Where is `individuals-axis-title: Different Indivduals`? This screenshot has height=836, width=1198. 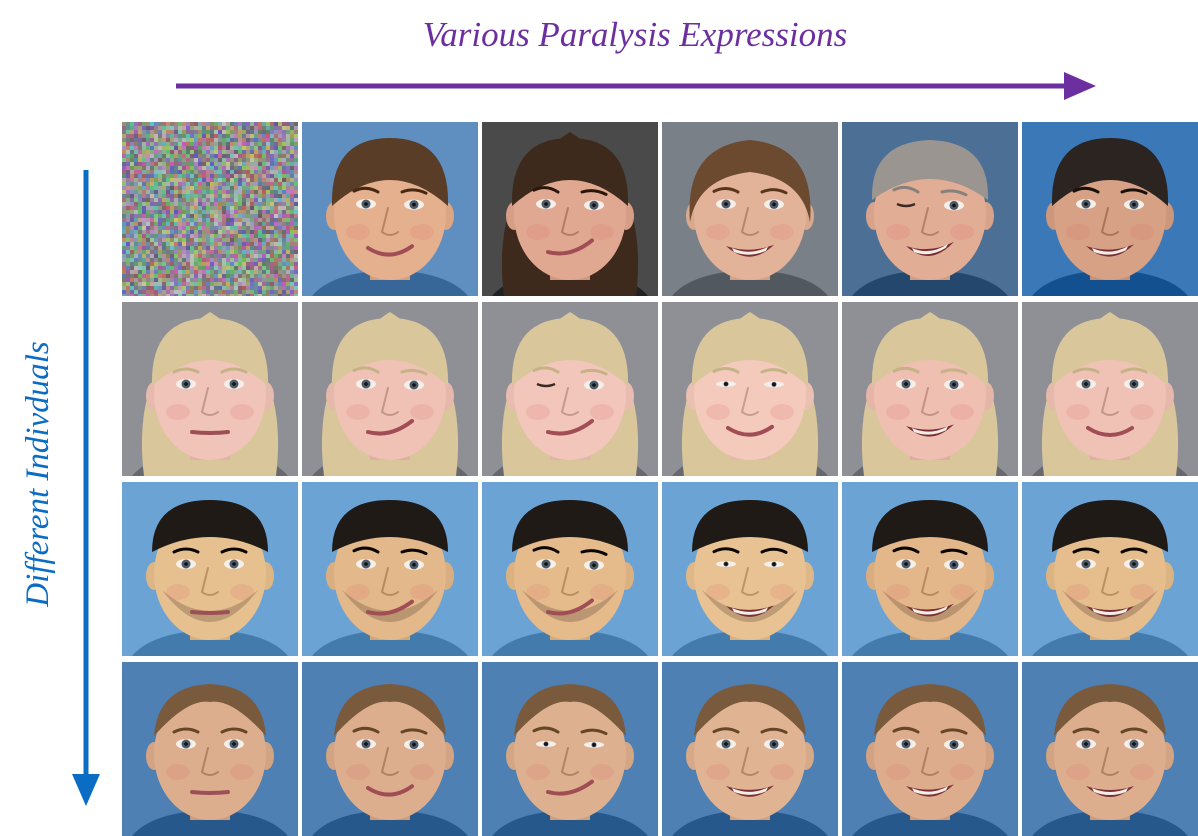 individuals-axis-title: Different Indivduals is located at coordinates (38, 474).